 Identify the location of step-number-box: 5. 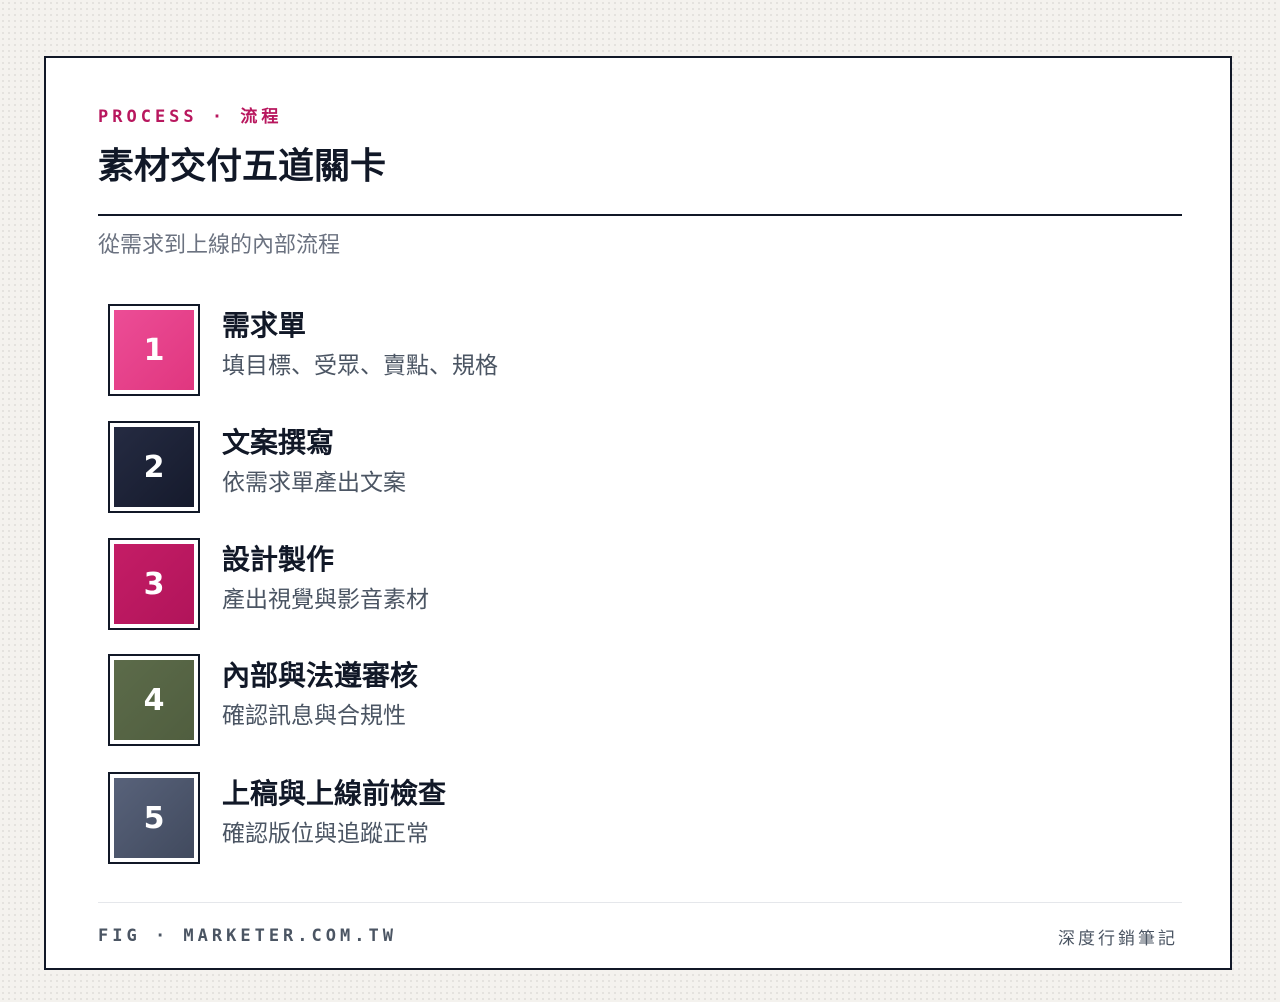
(154, 818).